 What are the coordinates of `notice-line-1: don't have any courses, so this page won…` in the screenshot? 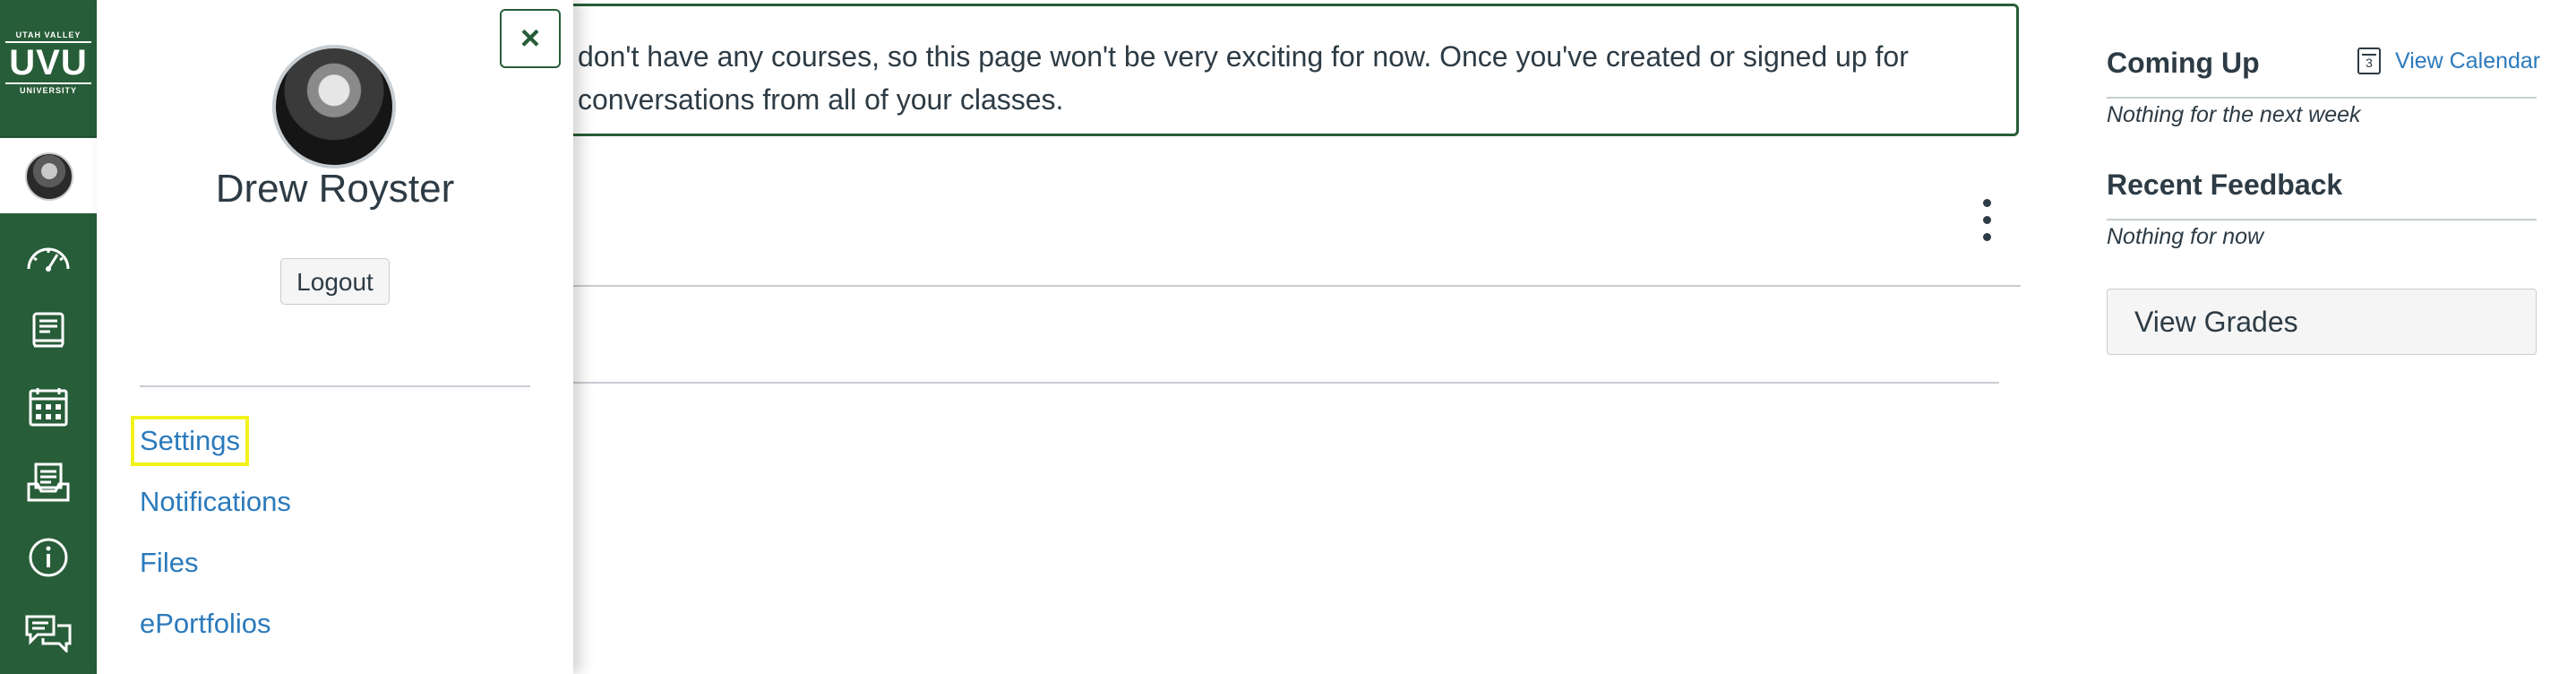 It's located at (1243, 57).